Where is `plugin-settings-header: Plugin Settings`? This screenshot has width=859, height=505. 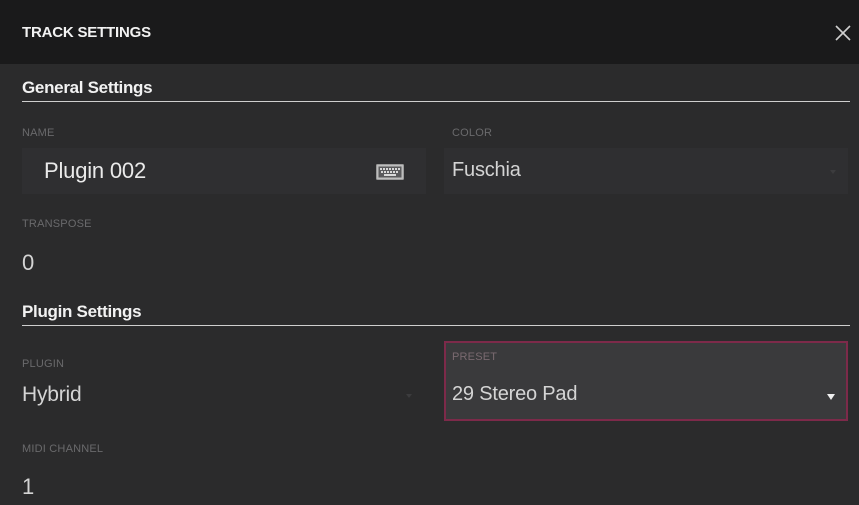 plugin-settings-header: Plugin Settings is located at coordinates (436, 311).